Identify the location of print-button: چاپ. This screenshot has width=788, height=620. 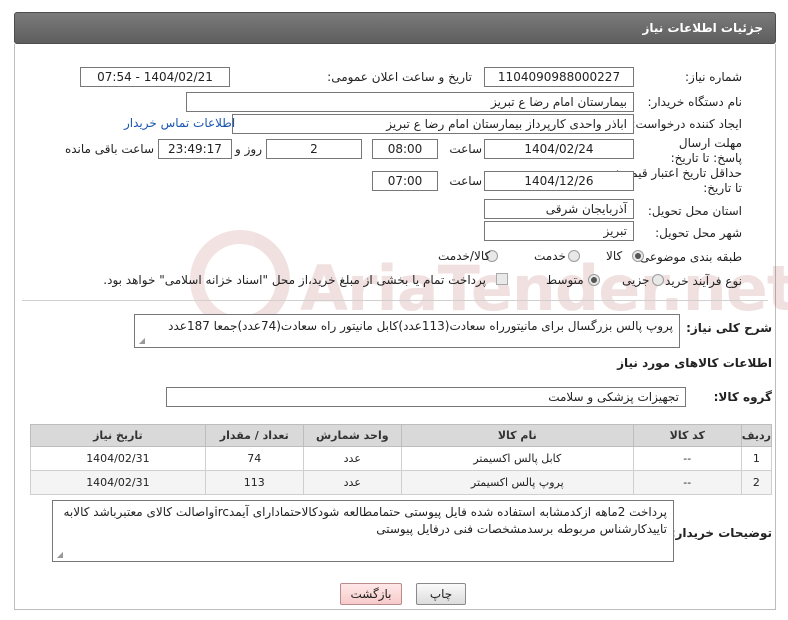
(441, 594).